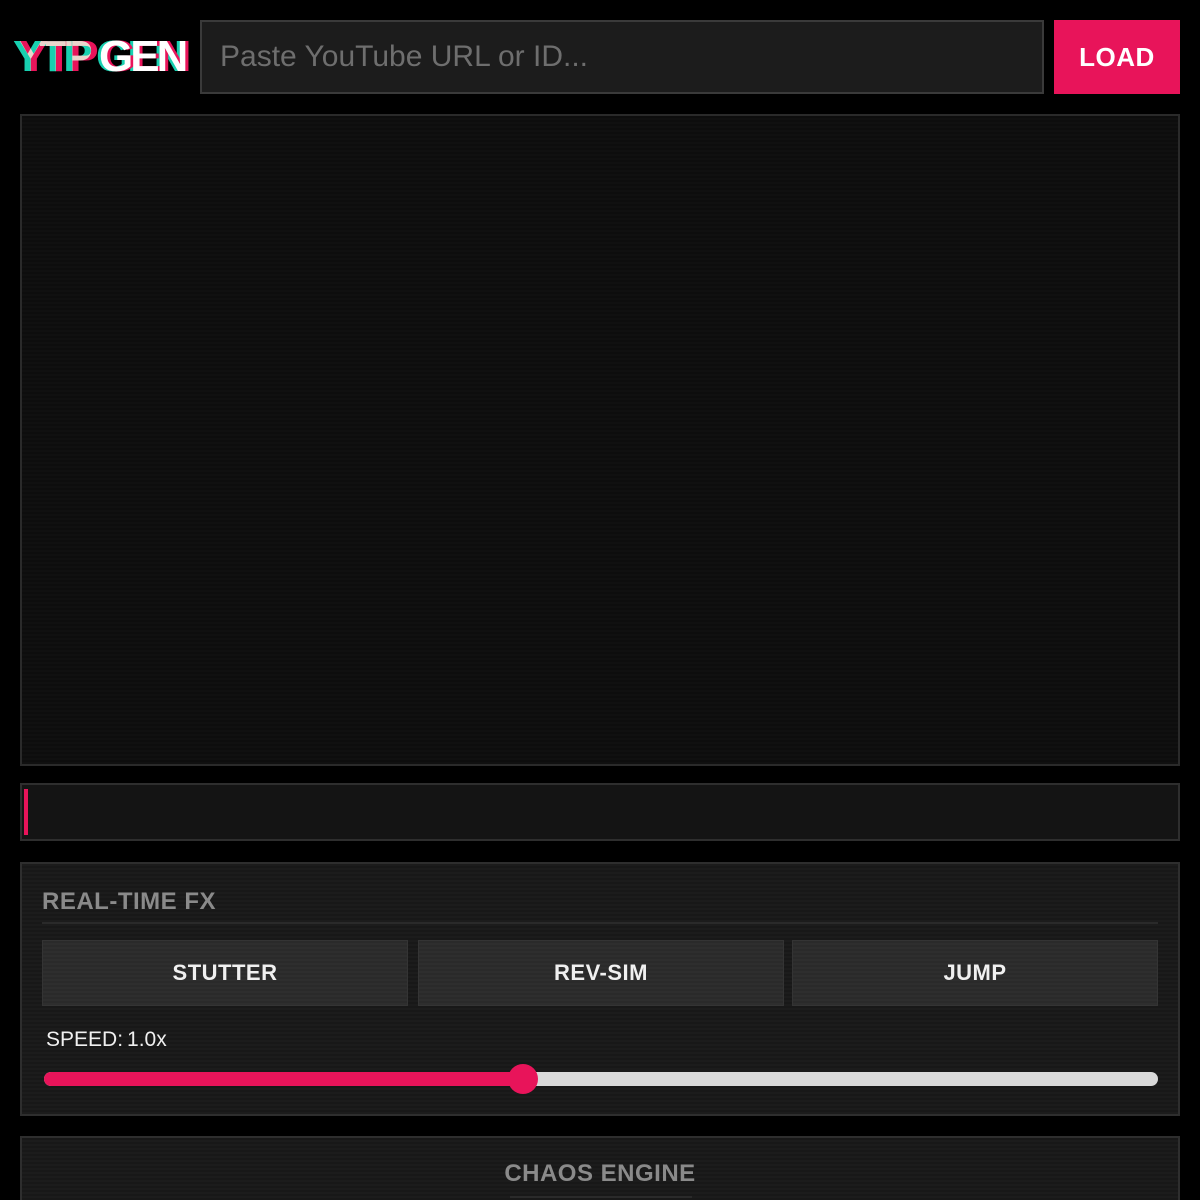 The image size is (1200, 1200). I want to click on speed-slider-thumb, so click(523, 1079).